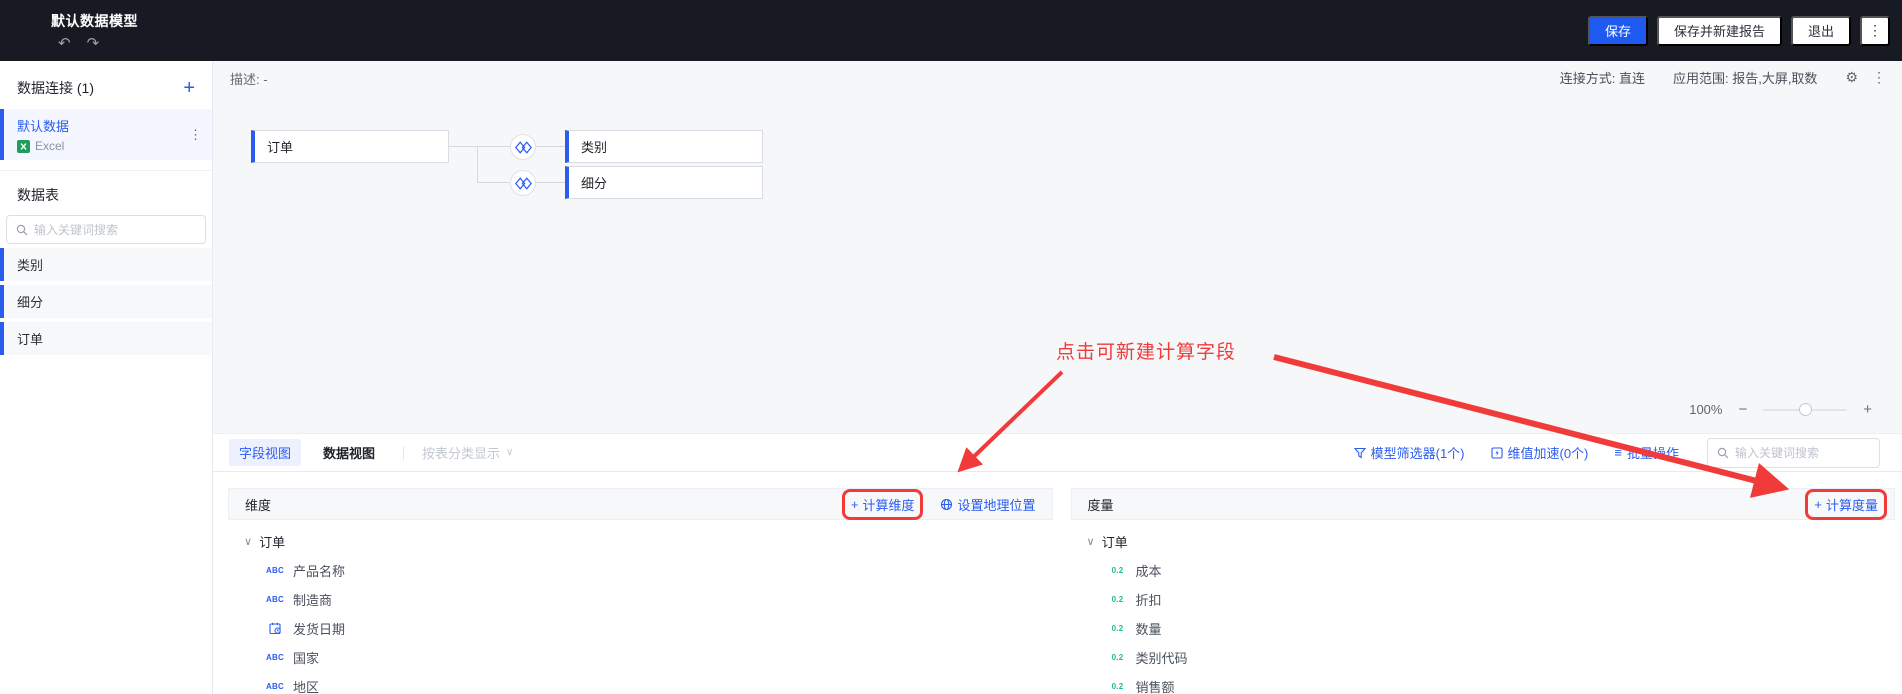 Image resolution: width=1902 pixels, height=694 pixels. I want to click on filter-icon, so click(1359, 453).